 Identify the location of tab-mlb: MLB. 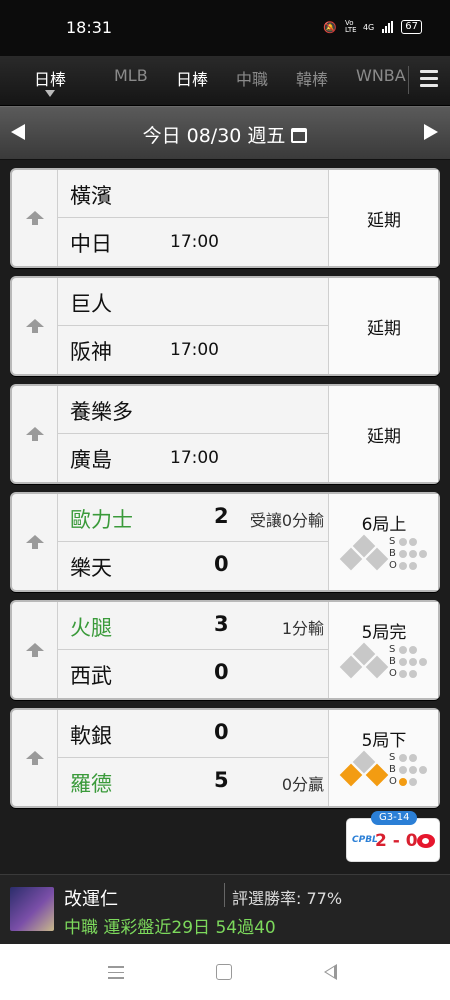
(131, 75).